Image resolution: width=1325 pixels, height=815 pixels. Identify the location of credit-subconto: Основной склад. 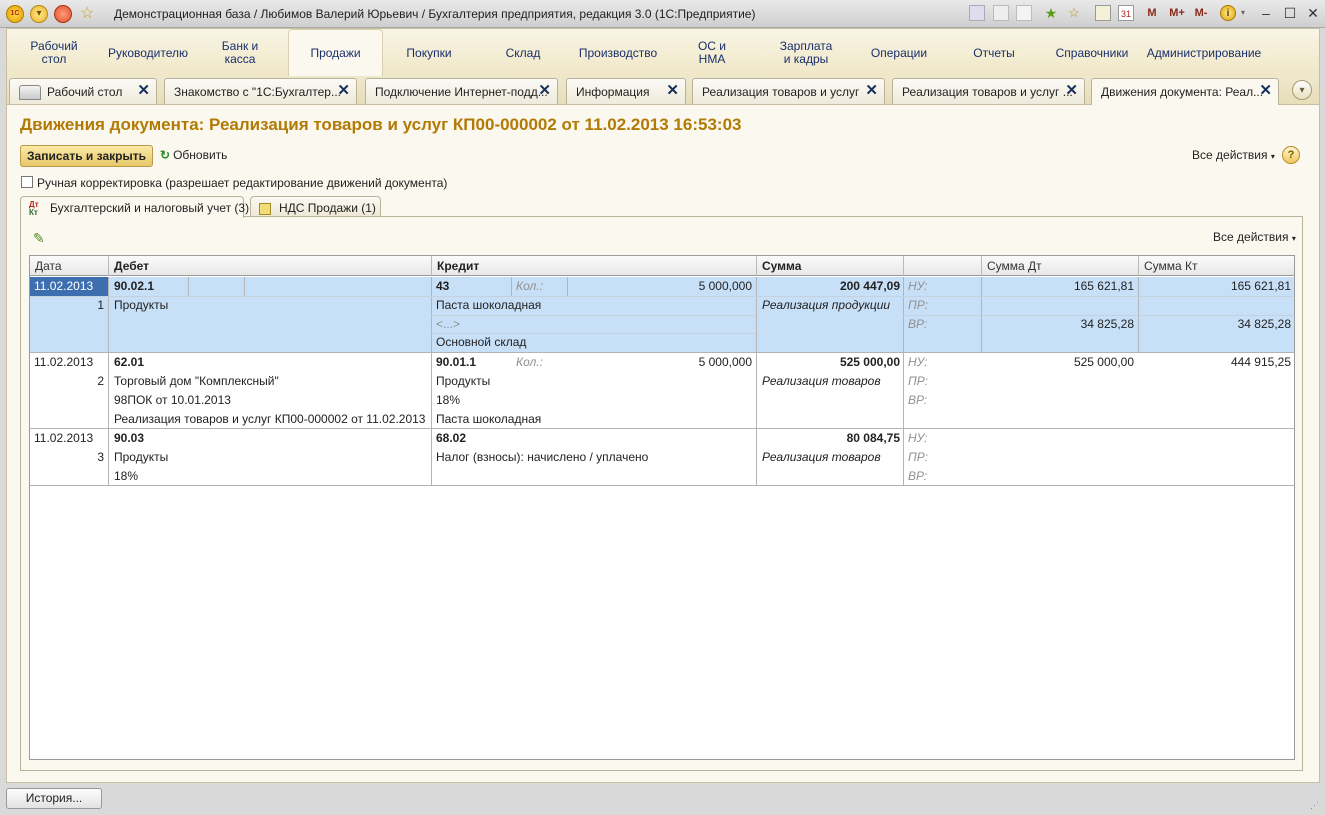
(481, 342).